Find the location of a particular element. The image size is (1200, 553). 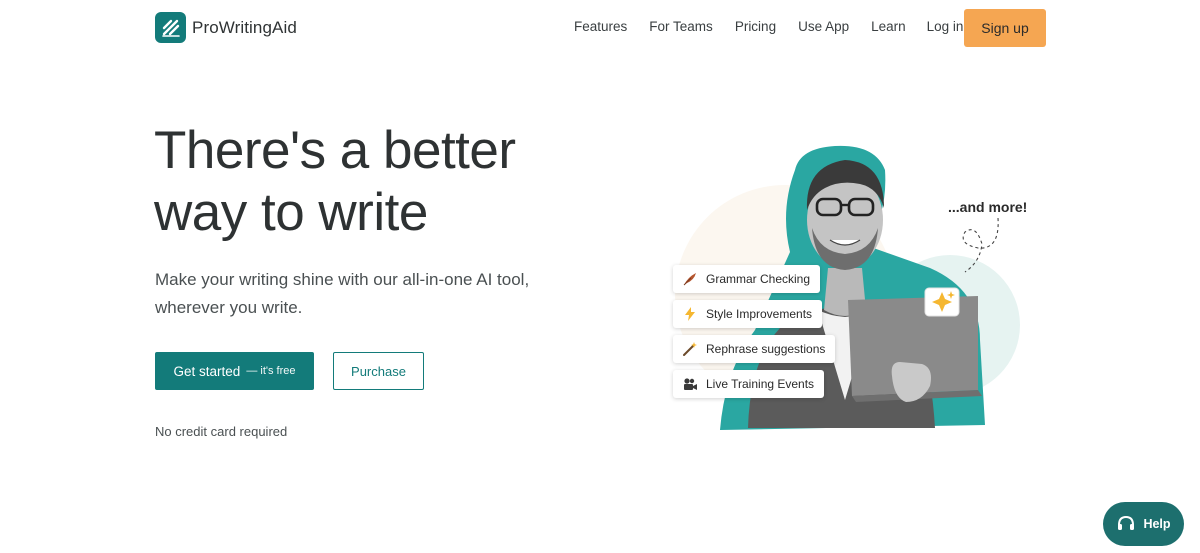

feature-chip-grammar: Grammar Checking is located at coordinates (747, 279).